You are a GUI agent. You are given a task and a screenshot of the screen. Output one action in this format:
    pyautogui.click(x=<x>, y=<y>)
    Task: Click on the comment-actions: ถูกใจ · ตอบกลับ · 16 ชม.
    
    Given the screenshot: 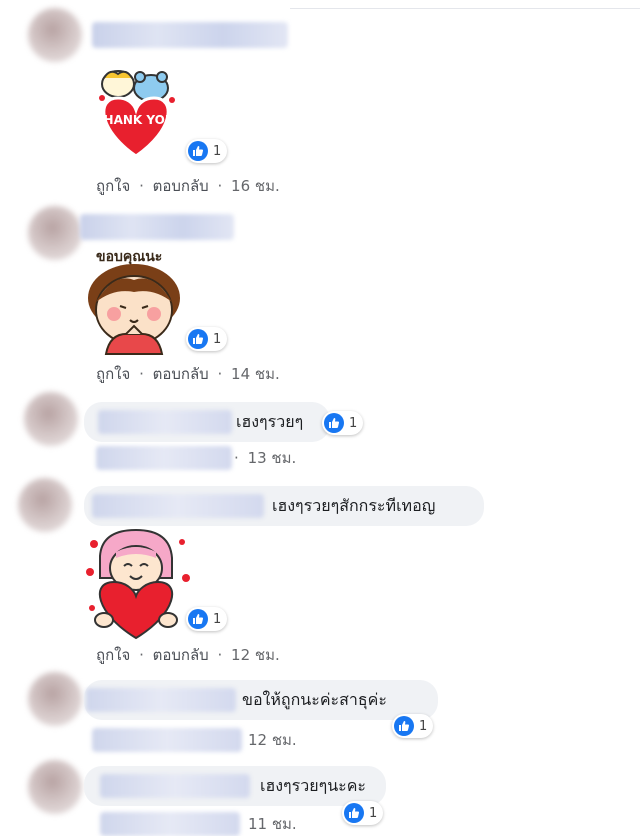 What is the action you would take?
    pyautogui.click(x=190, y=186)
    